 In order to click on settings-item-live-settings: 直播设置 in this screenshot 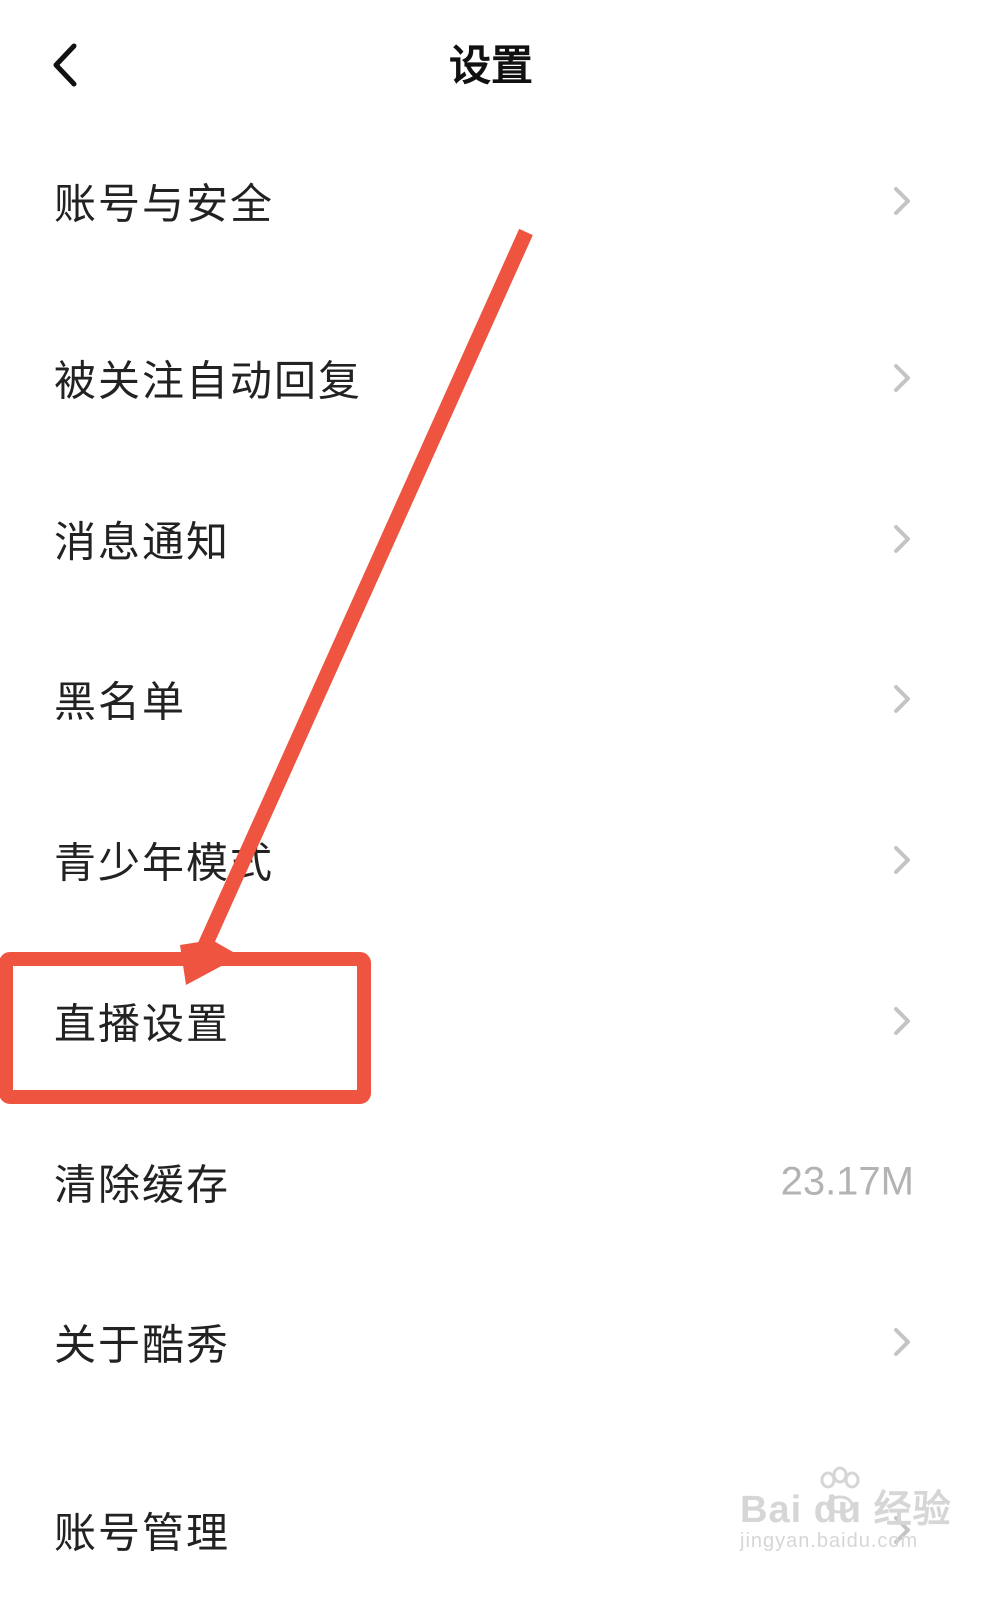, I will do `click(491, 1021)`.